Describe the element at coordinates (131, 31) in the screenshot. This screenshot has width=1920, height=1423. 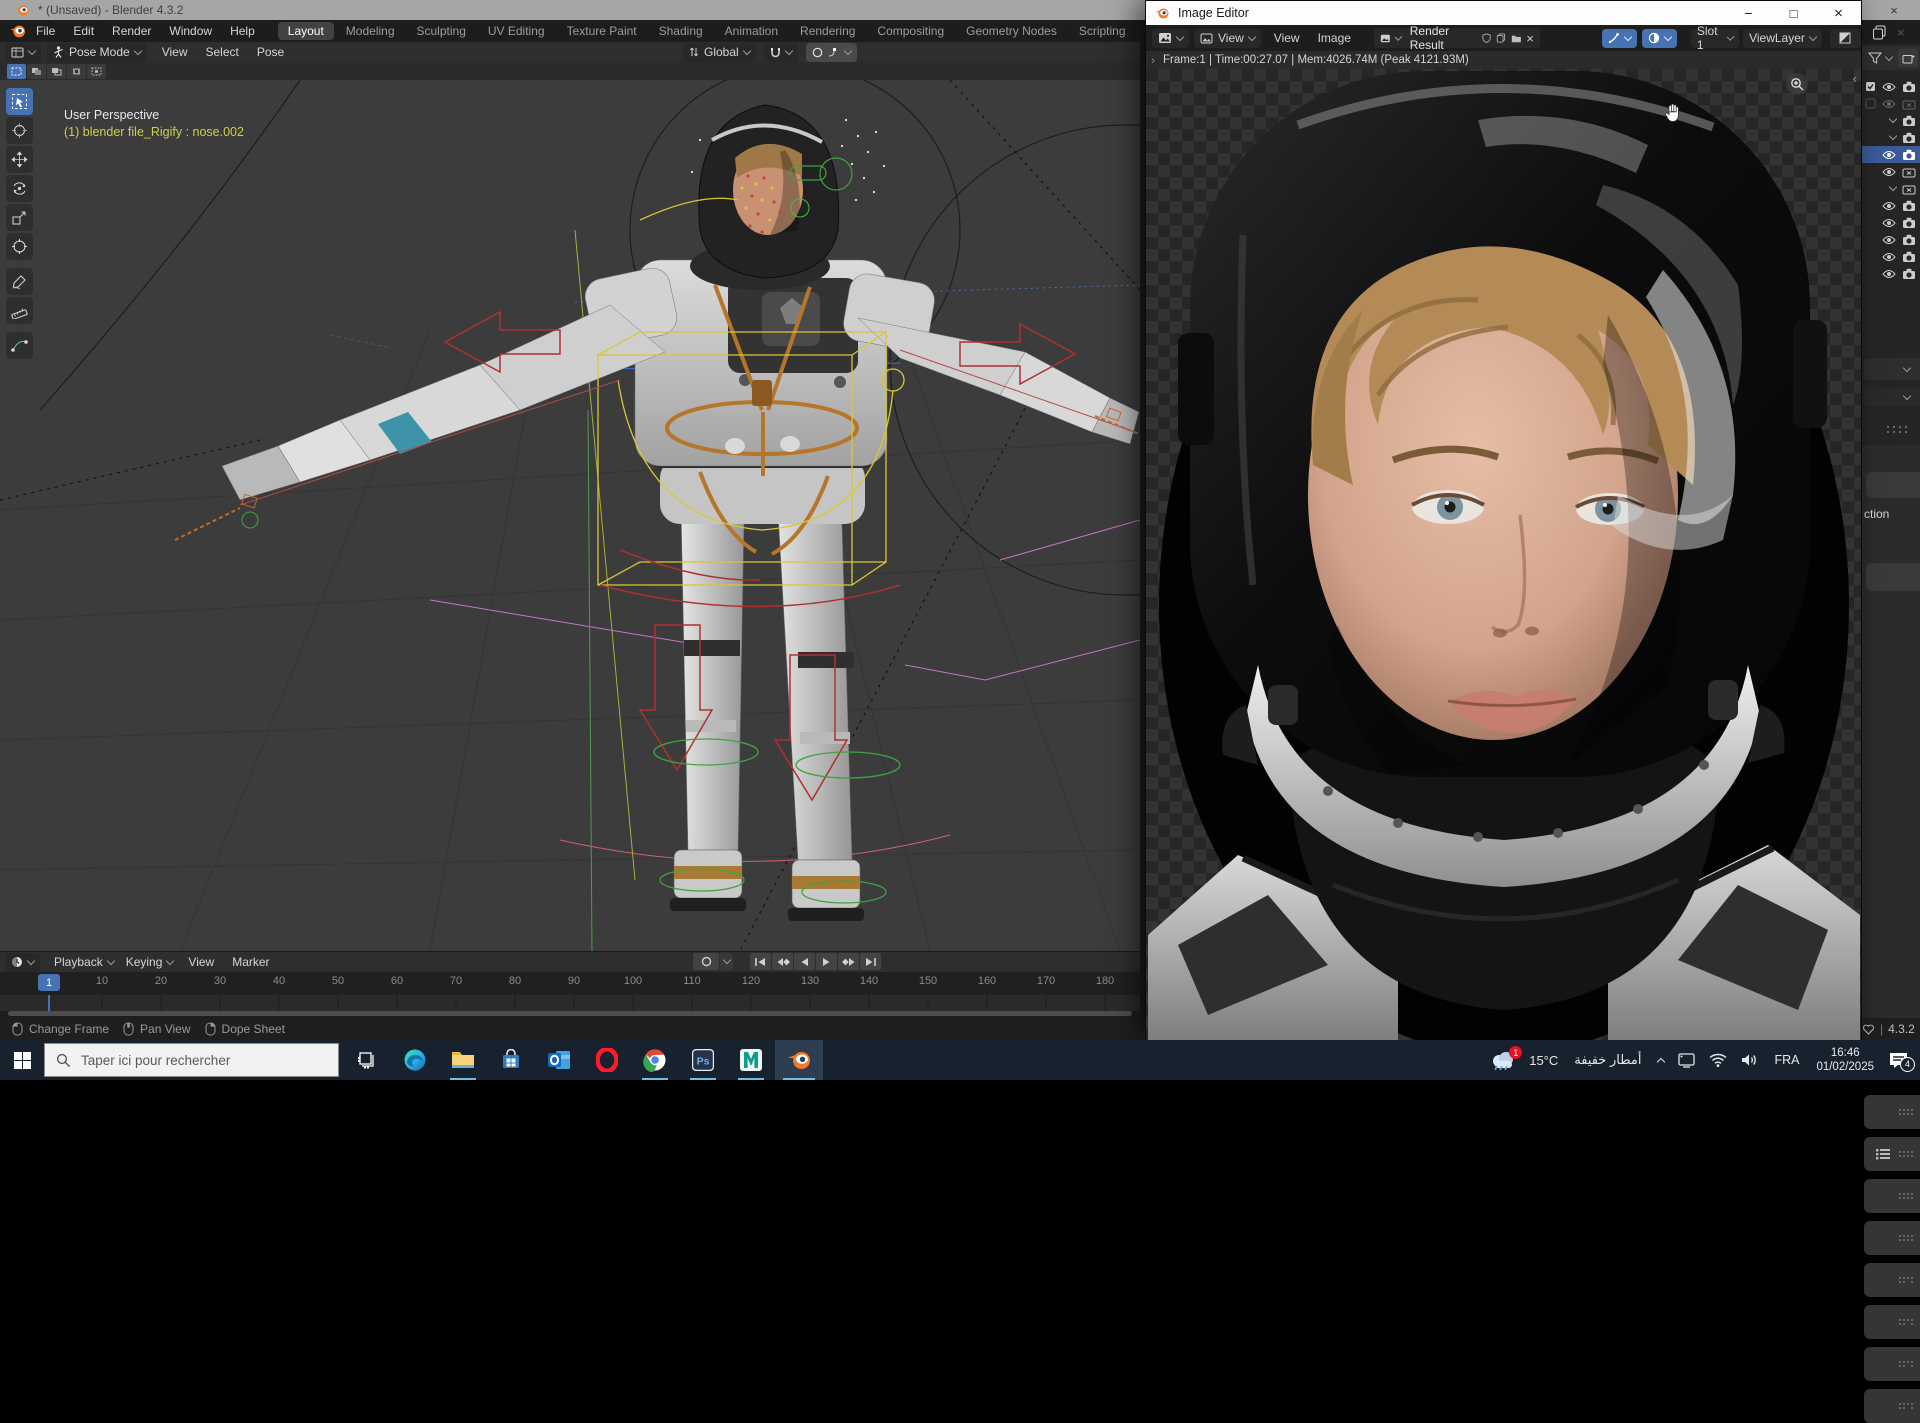
I see `menu-render: Render` at that location.